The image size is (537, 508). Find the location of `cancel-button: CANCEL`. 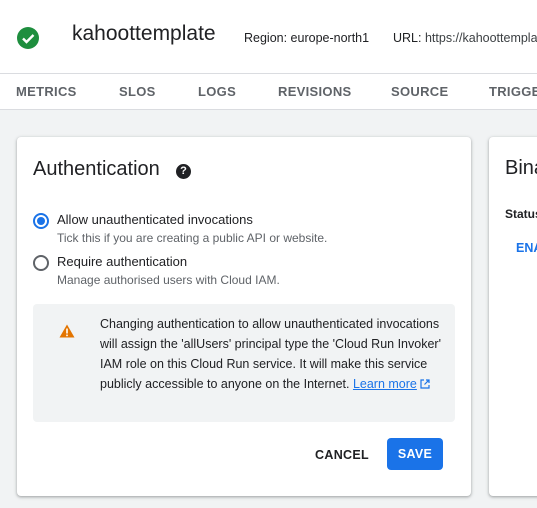

cancel-button: CANCEL is located at coordinates (342, 455).